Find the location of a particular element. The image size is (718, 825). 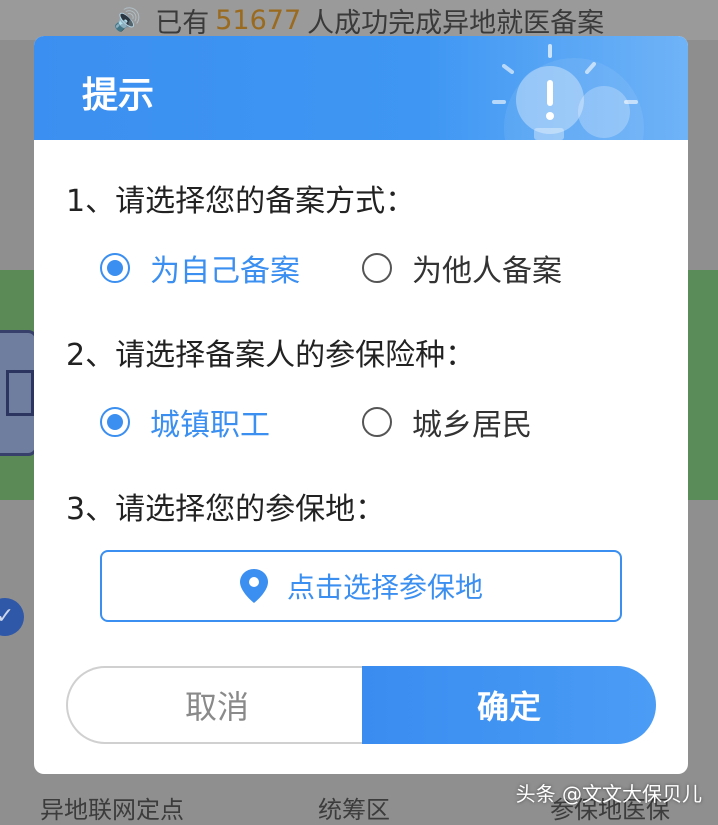

option-label: 为自己备案 is located at coordinates (225, 271).